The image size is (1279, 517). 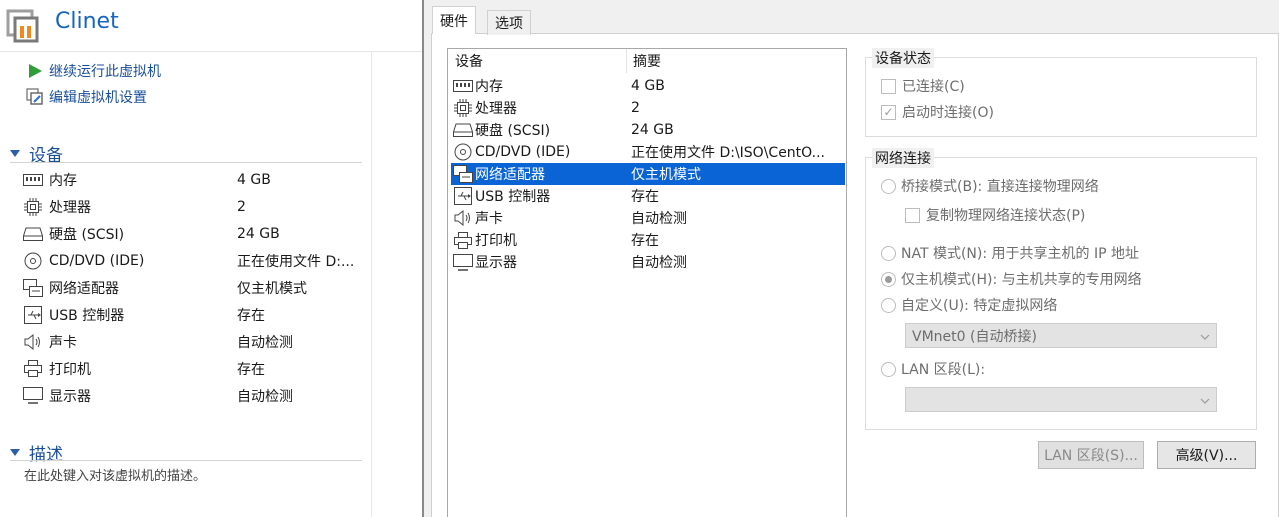 I want to click on connect-at-power-on-checkbox: ✓ 启动时连接(O), so click(x=937, y=112).